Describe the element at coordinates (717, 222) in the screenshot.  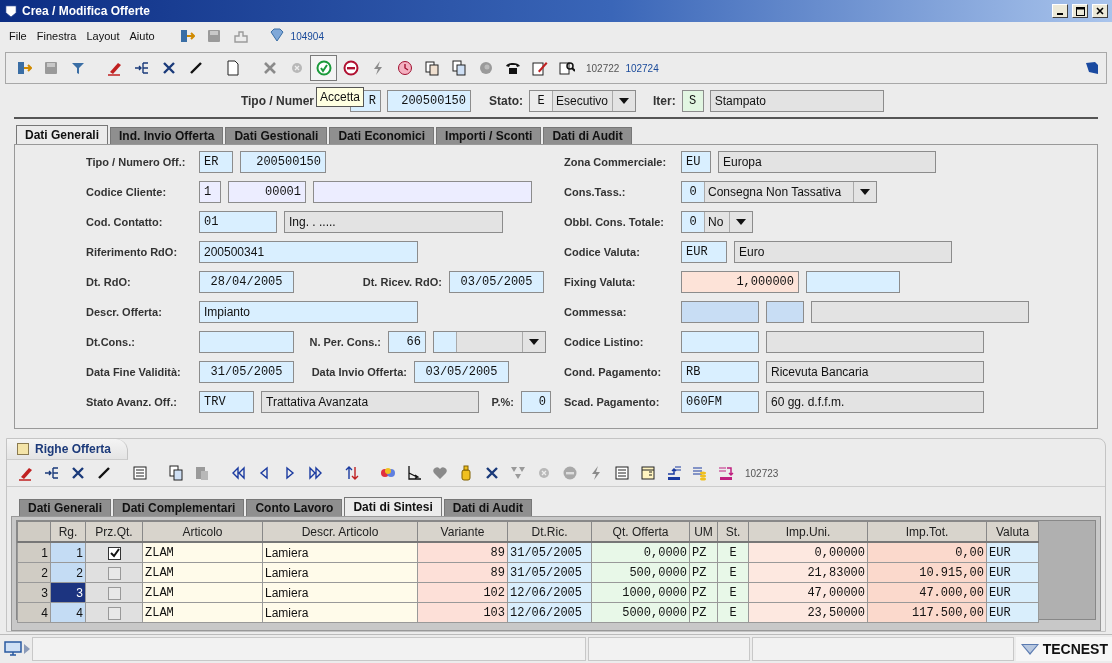
I see `dropdown: 0 No` at that location.